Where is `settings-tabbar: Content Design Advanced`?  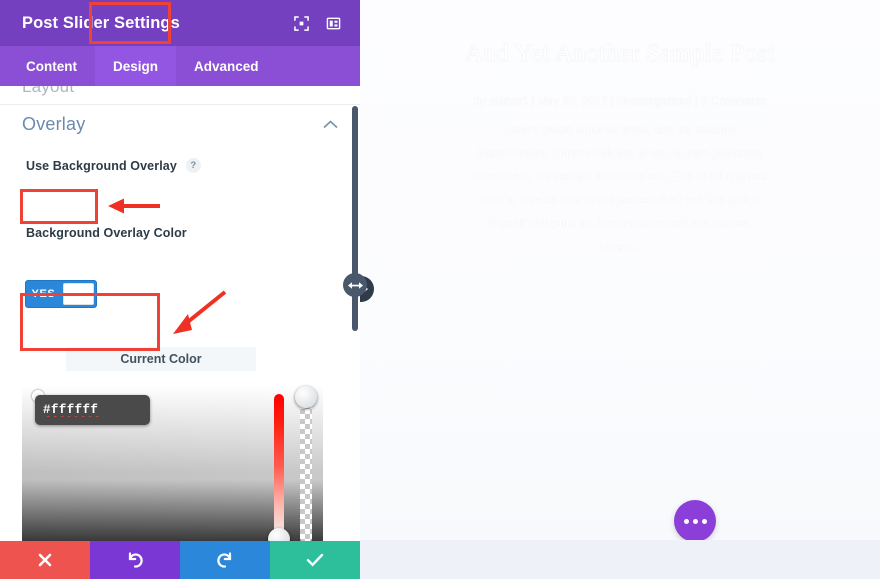 settings-tabbar: Content Design Advanced is located at coordinates (180, 66).